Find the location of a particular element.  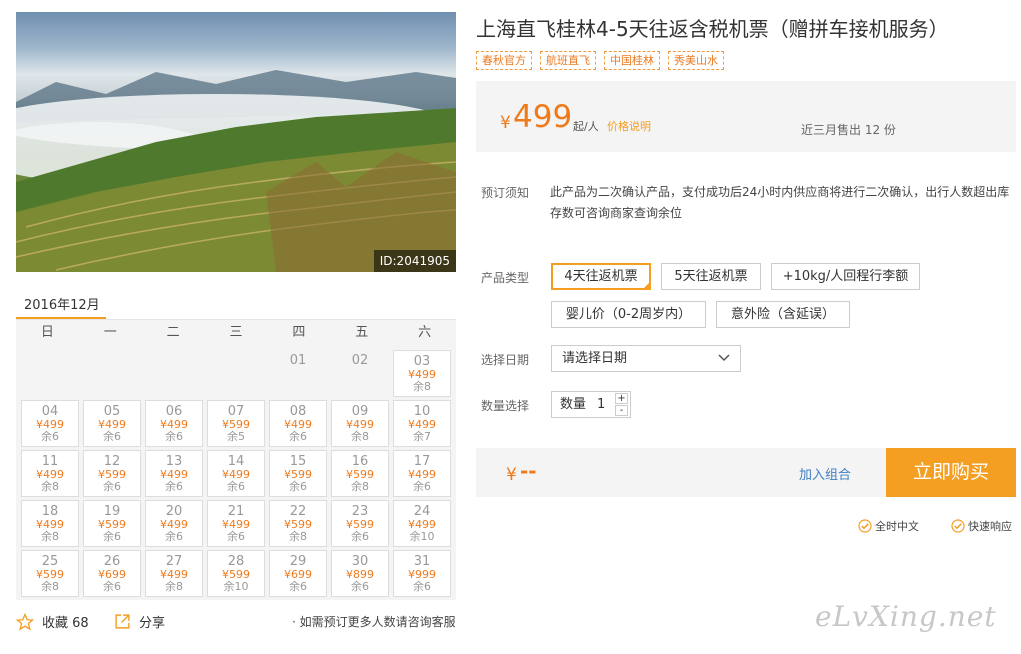

buy-now-button: 立即购买 is located at coordinates (951, 472).